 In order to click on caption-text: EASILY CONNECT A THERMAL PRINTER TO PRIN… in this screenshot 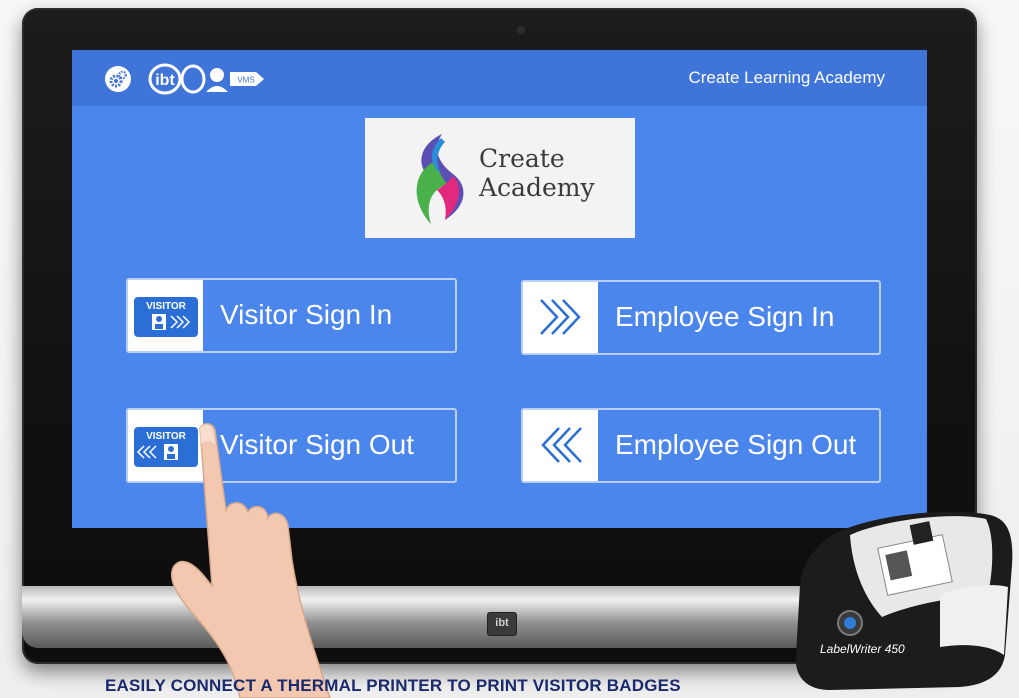, I will do `click(393, 685)`.